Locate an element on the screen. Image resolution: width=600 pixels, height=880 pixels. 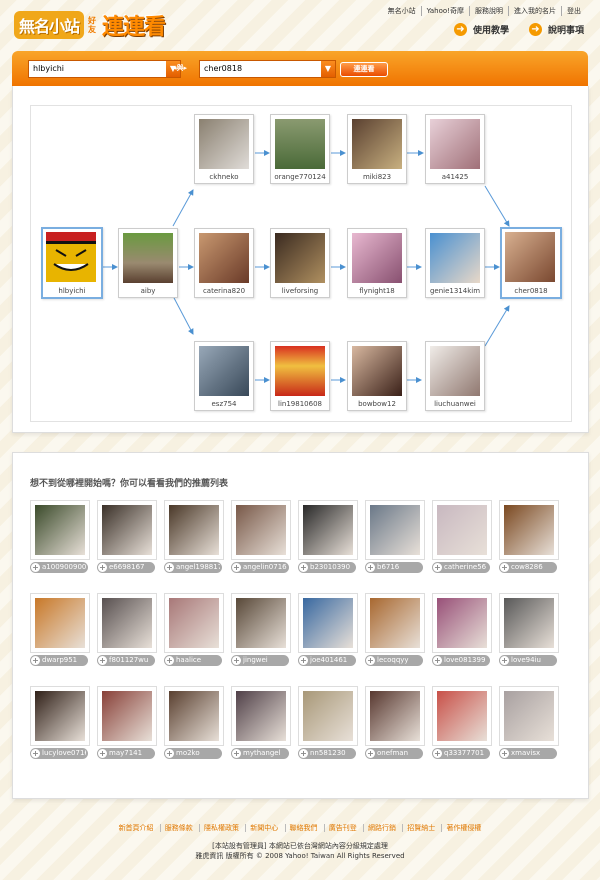
add-friend-button: + dwarp951 is located at coordinates (59, 660).